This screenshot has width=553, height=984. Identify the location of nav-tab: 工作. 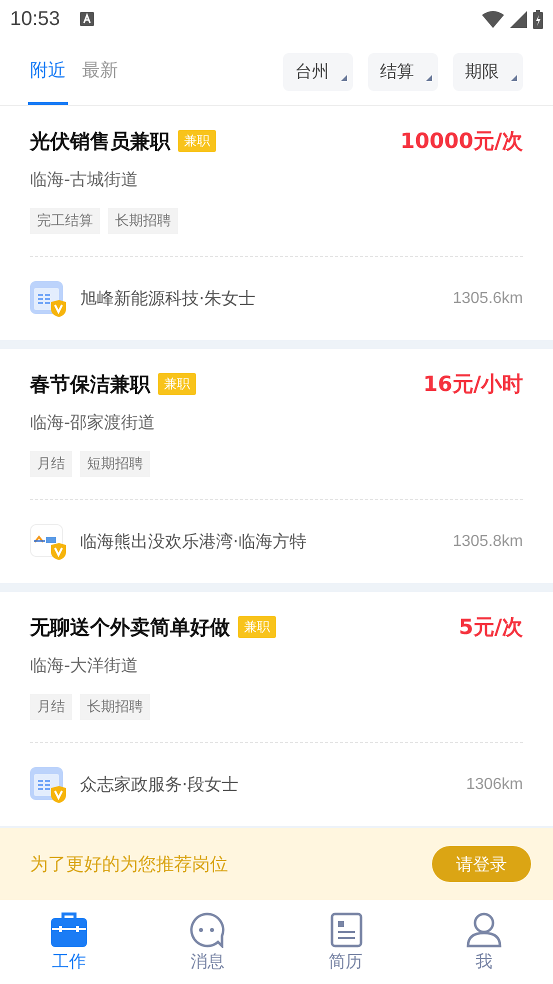
(69, 942).